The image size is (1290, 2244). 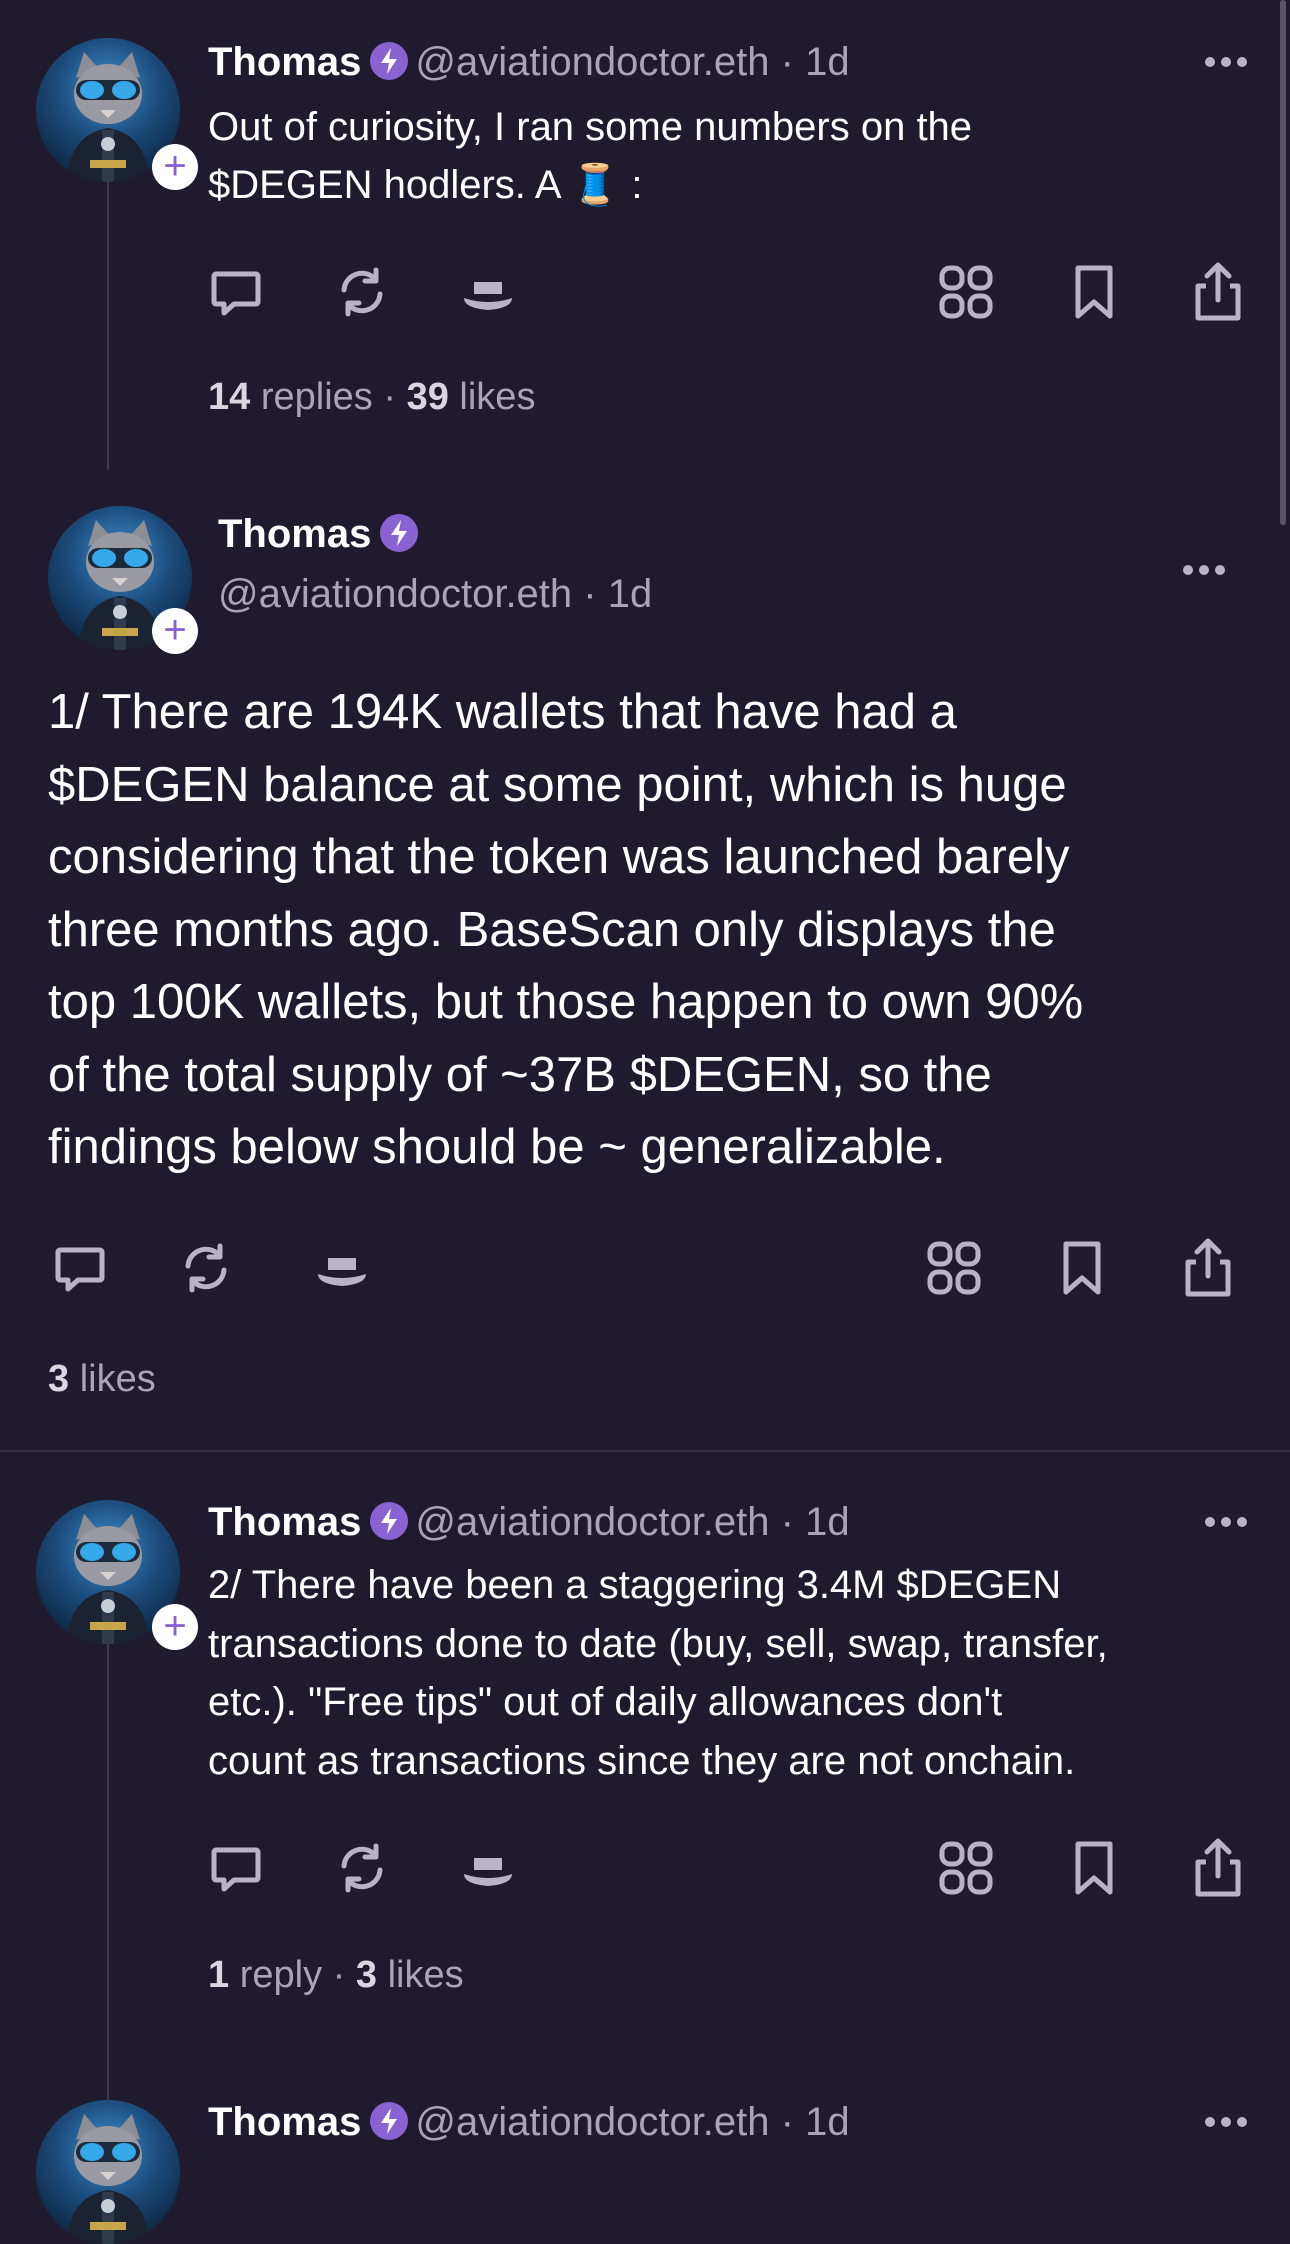 I want to click on post-stats: 3 likes, so click(x=102, y=1379).